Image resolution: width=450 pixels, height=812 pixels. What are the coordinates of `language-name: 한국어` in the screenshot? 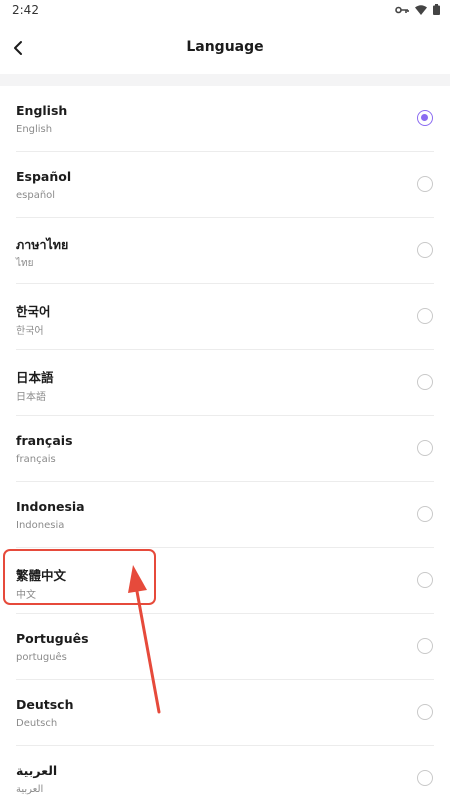 It's located at (33, 311).